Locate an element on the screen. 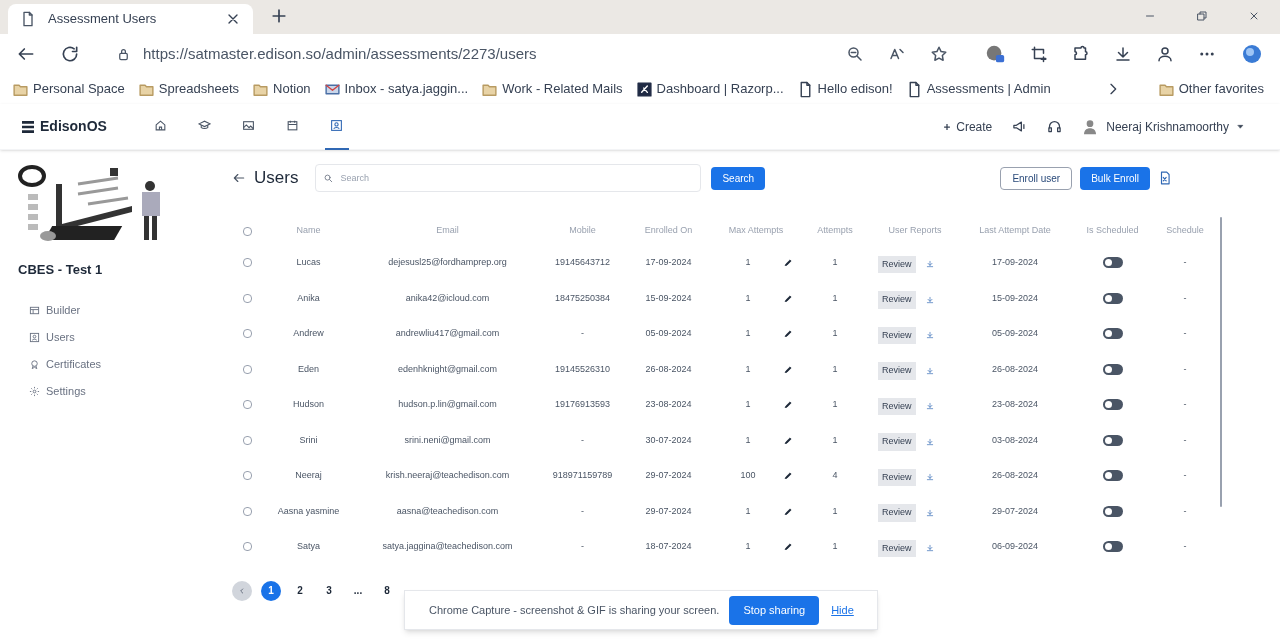 The width and height of the screenshot is (1280, 642). sidebar-item: Builder is located at coordinates (125, 310).